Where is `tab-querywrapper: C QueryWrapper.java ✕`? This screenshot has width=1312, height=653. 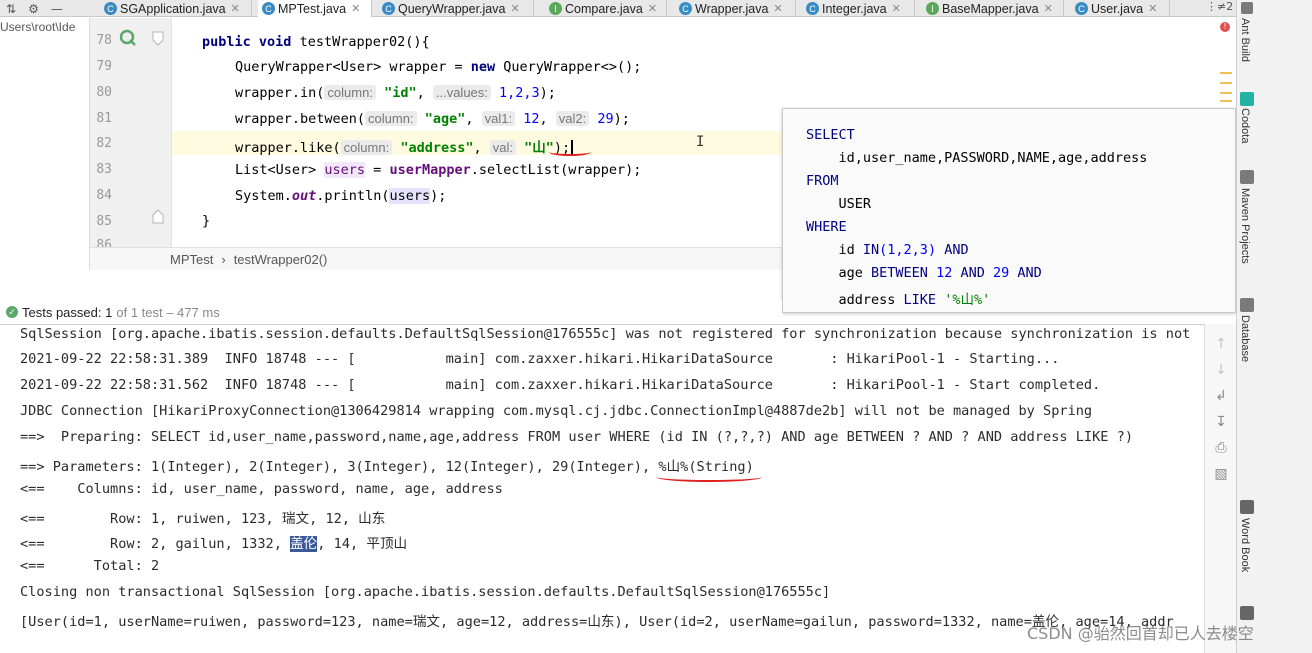 tab-querywrapper: C QueryWrapper.java ✕ is located at coordinates (456, 8).